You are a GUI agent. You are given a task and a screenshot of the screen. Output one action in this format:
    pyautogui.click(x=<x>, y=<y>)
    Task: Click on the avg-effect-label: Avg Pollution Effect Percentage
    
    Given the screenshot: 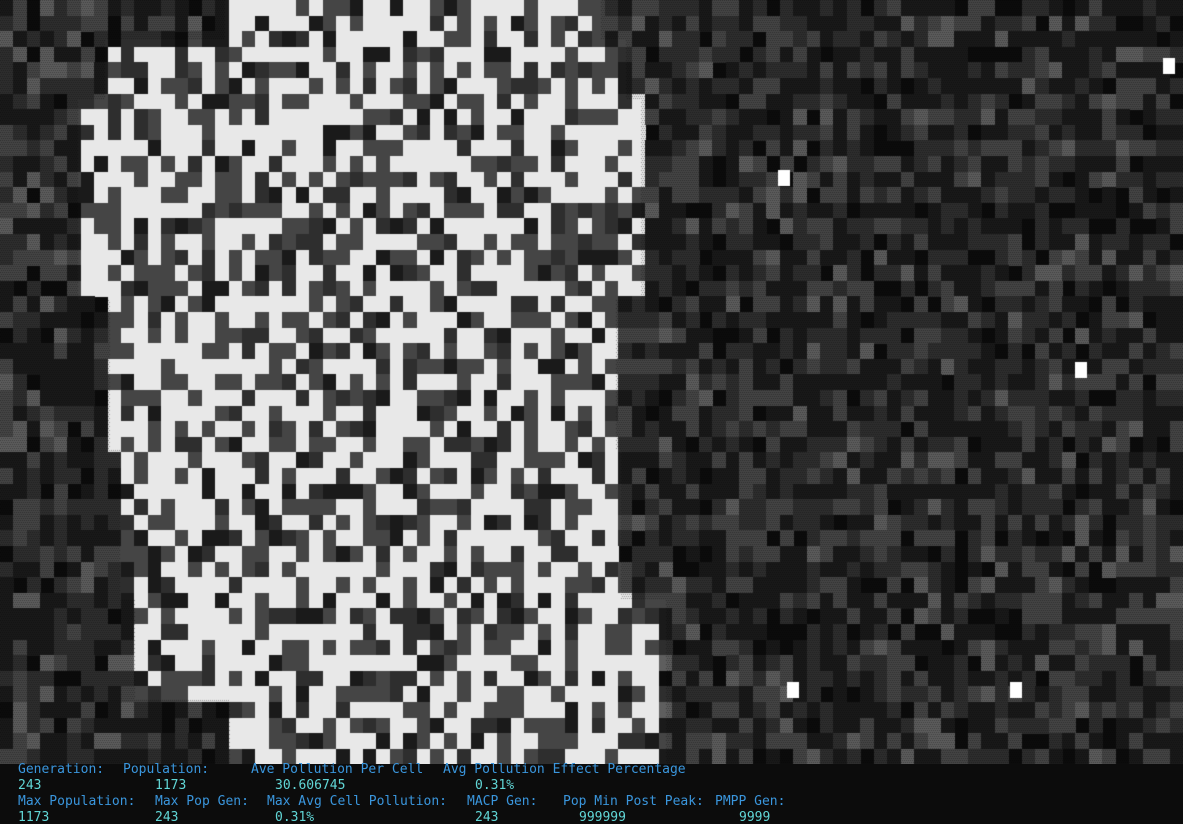 What is the action you would take?
    pyautogui.click(x=564, y=769)
    